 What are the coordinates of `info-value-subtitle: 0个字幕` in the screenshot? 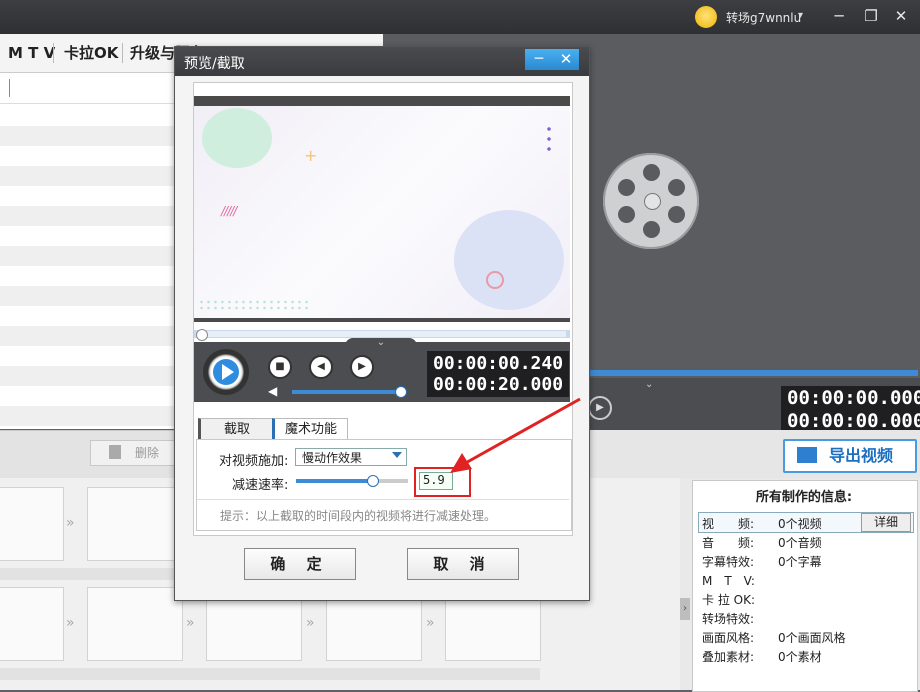 It's located at (800, 562).